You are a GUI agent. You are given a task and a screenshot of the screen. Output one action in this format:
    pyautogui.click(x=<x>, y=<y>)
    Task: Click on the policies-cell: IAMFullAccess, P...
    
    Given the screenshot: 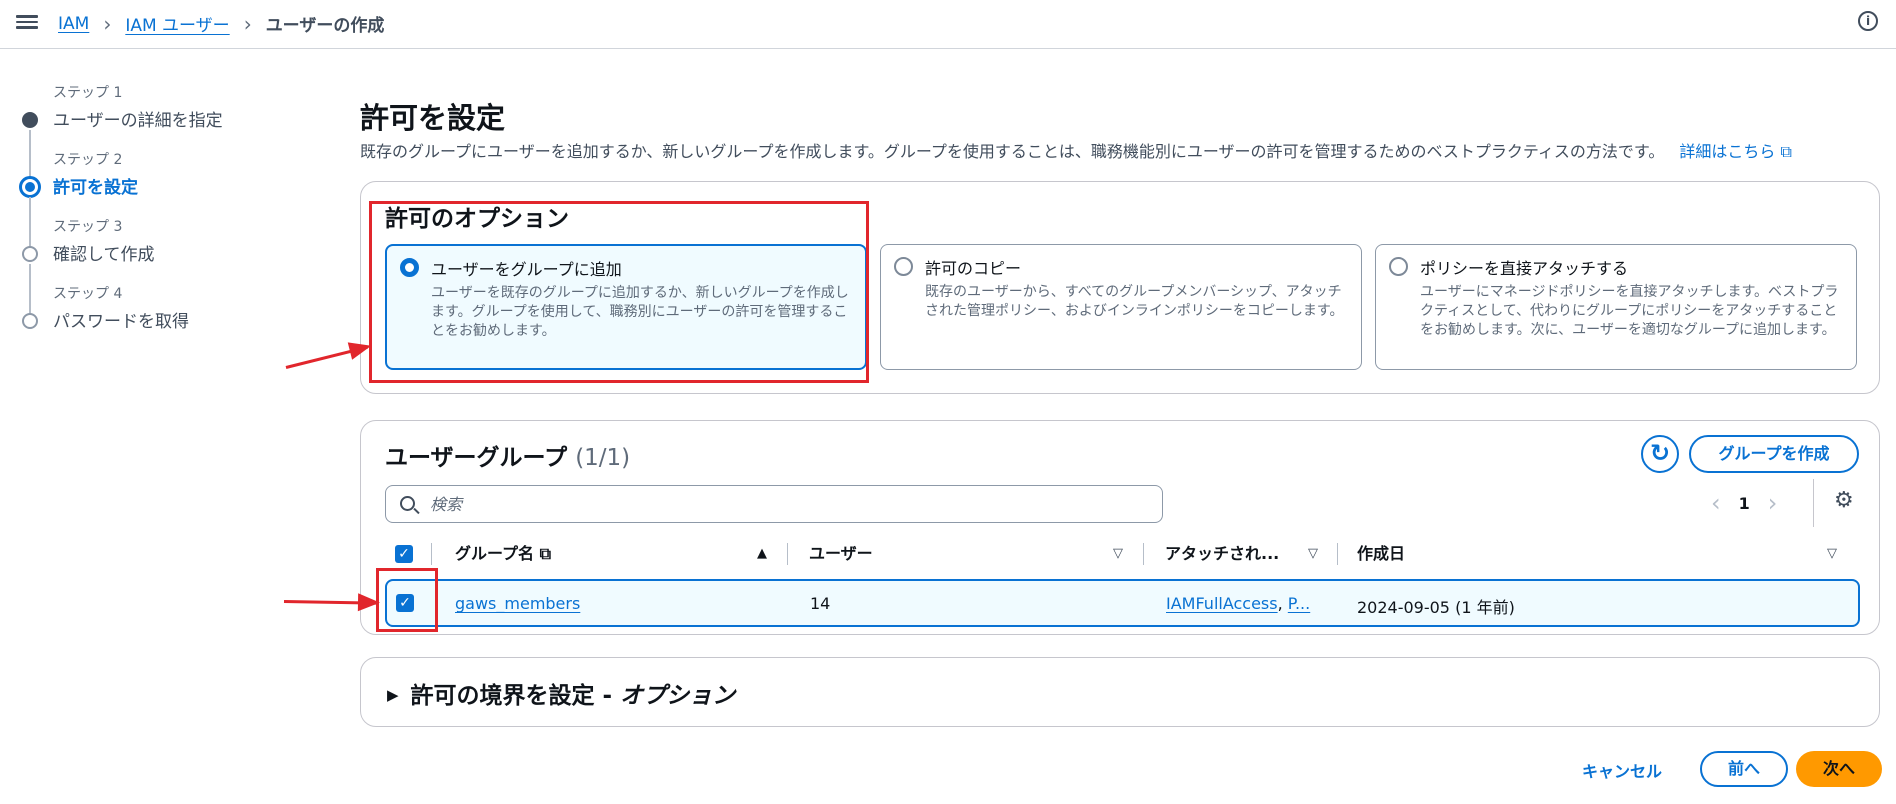 What is the action you would take?
    pyautogui.click(x=1238, y=603)
    